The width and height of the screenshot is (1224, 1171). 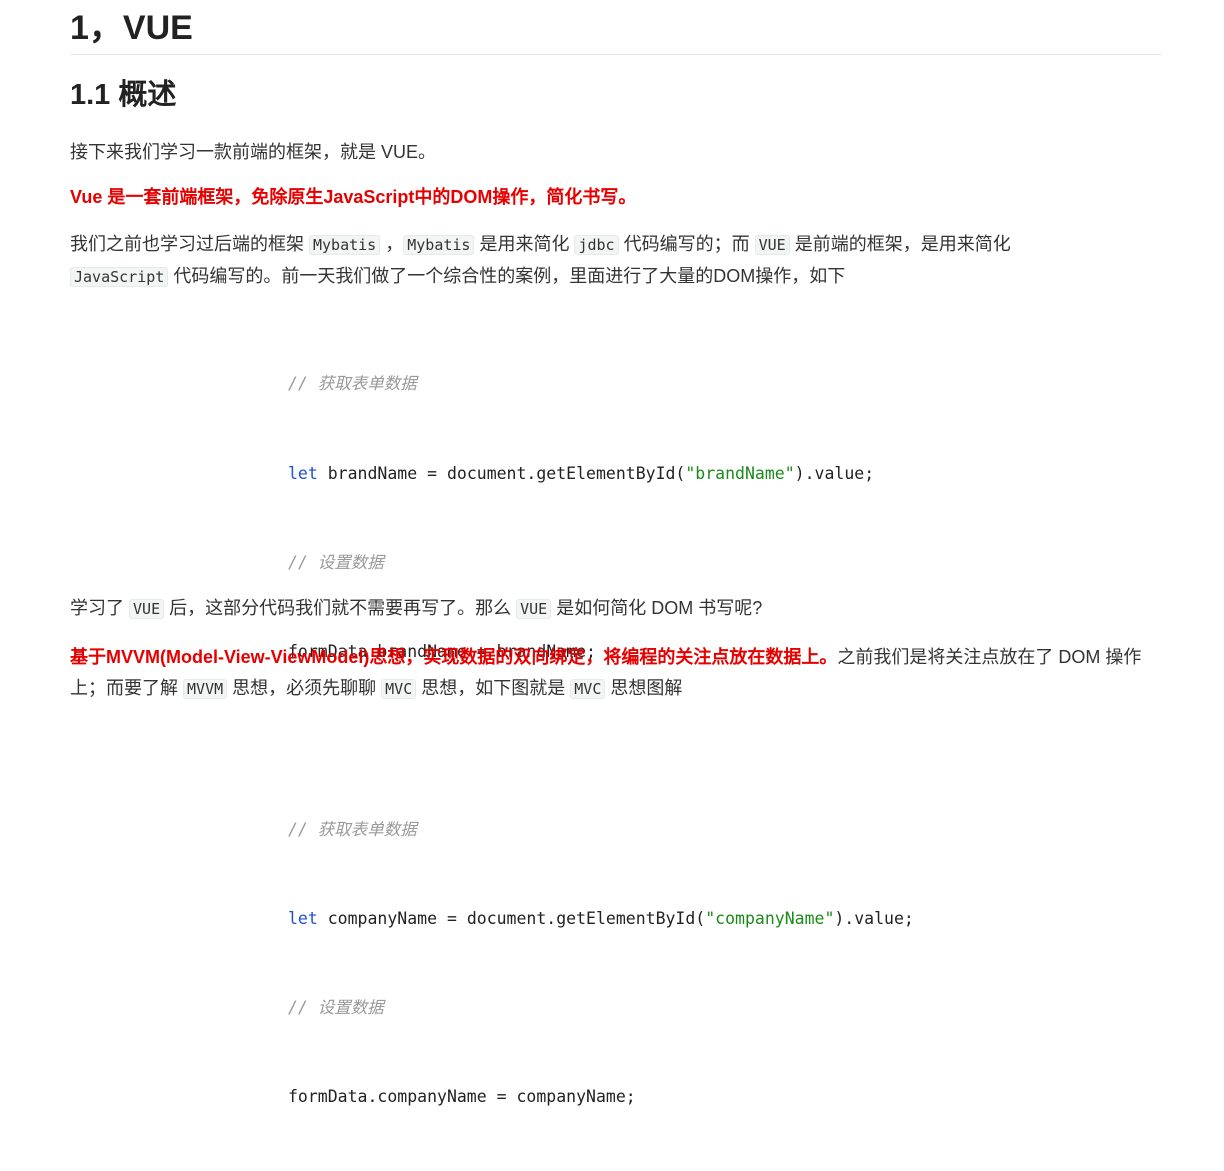 I want to click on code-text: brandName = document.getElementById(, so click(x=501, y=473).